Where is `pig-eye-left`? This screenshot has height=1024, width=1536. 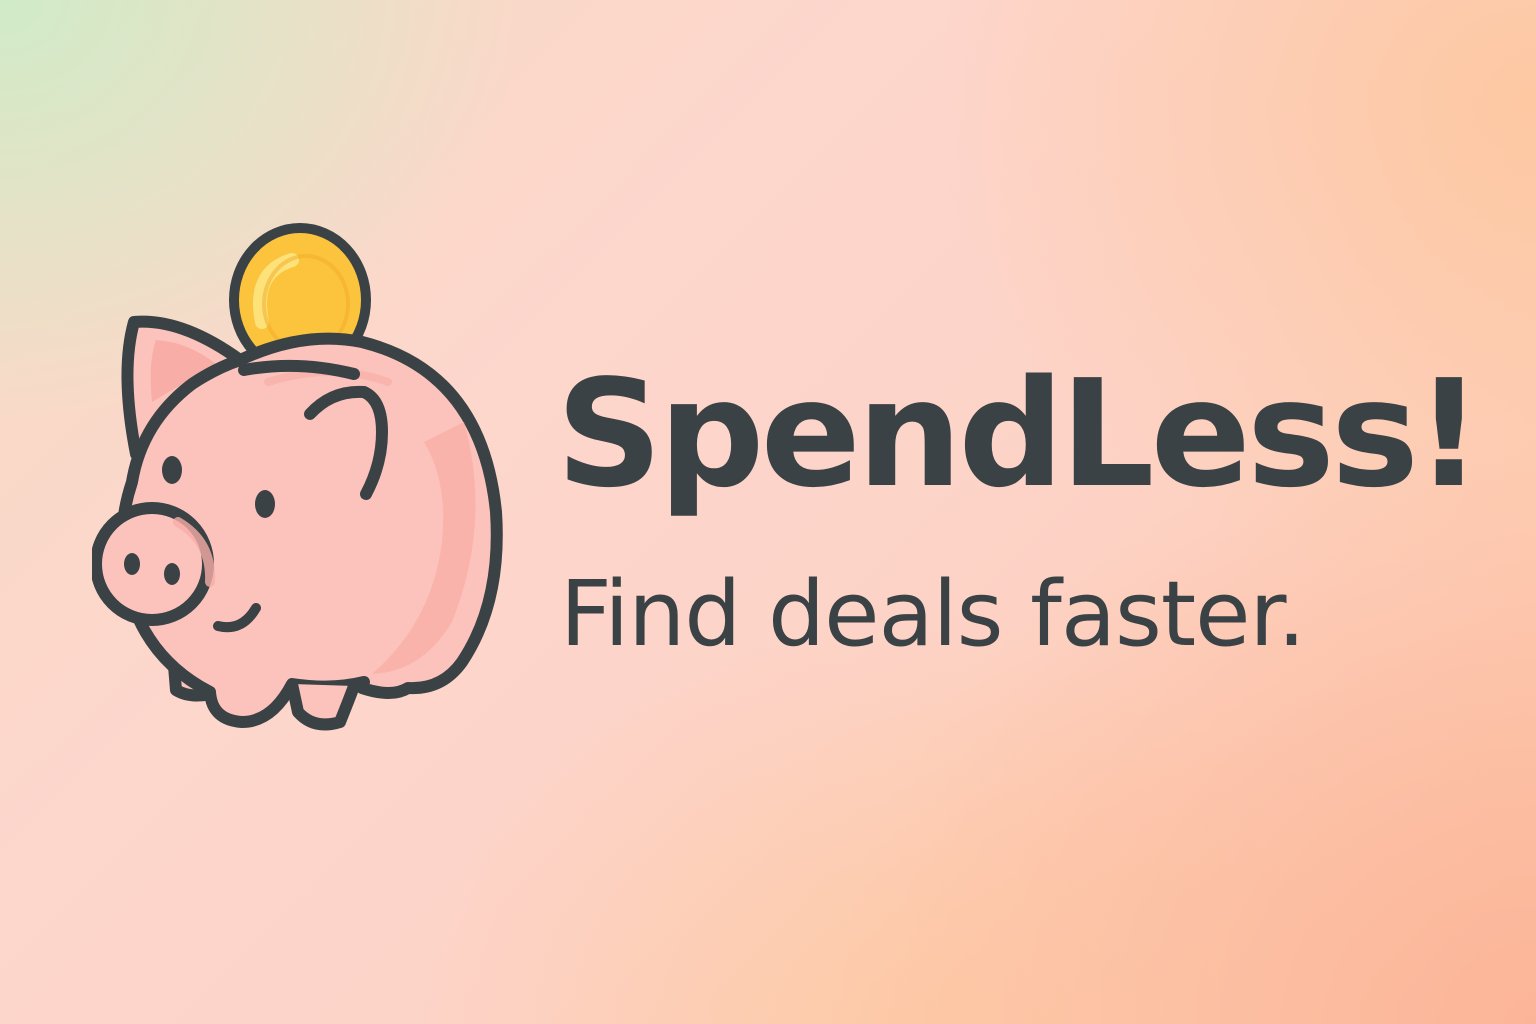
pig-eye-left is located at coordinates (172, 470).